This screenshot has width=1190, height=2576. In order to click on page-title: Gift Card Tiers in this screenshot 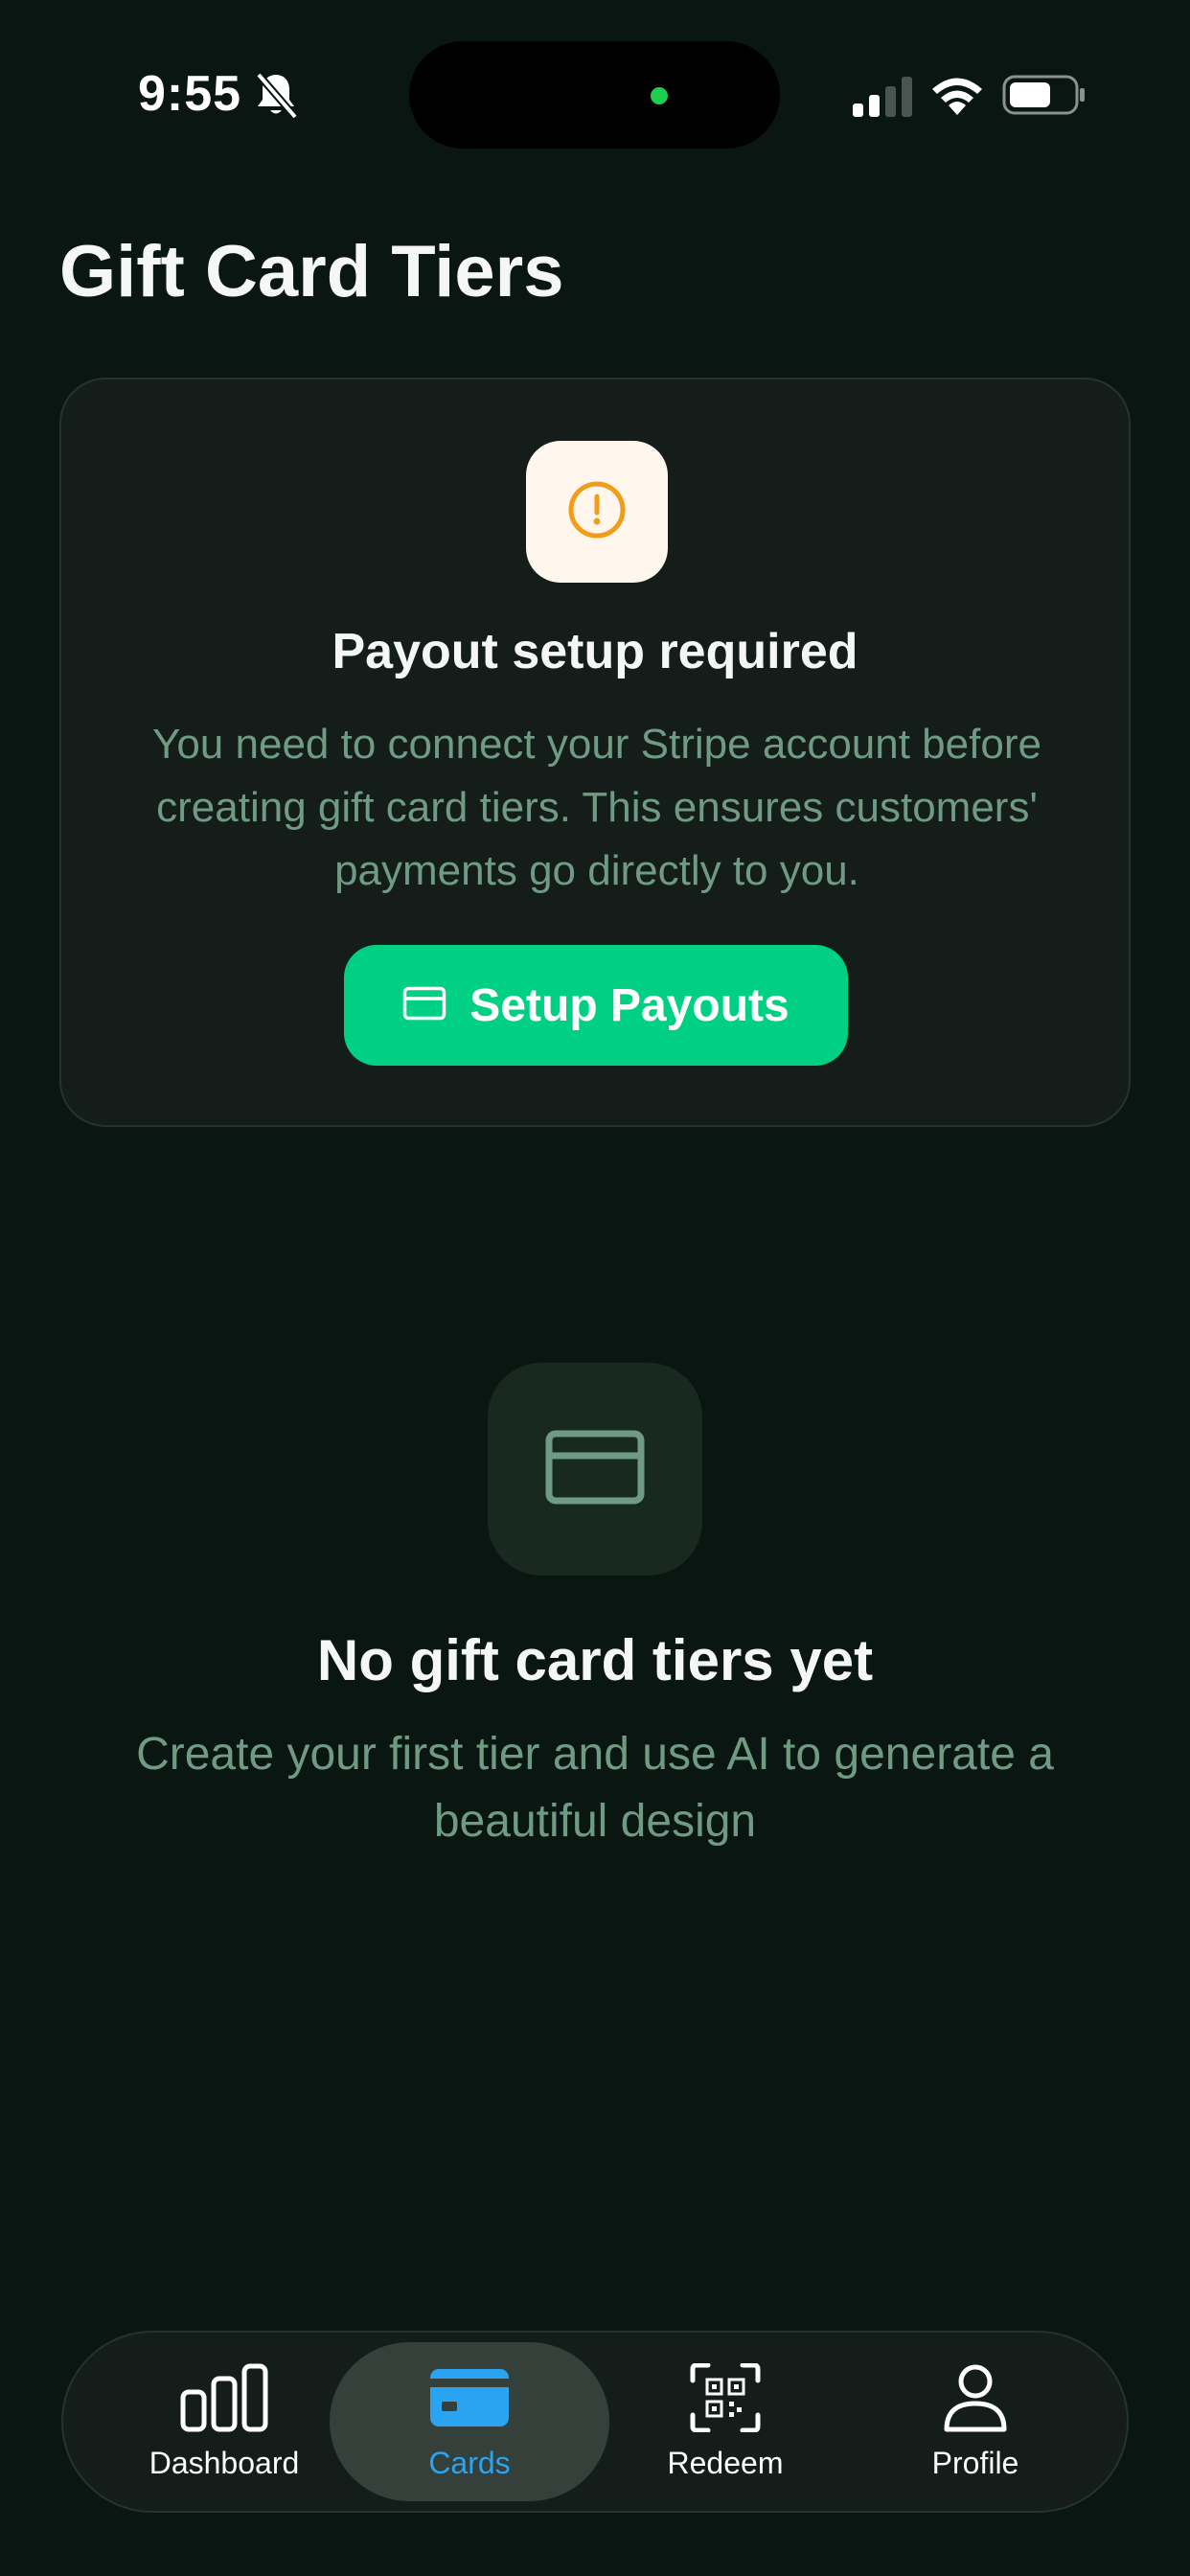, I will do `click(311, 271)`.